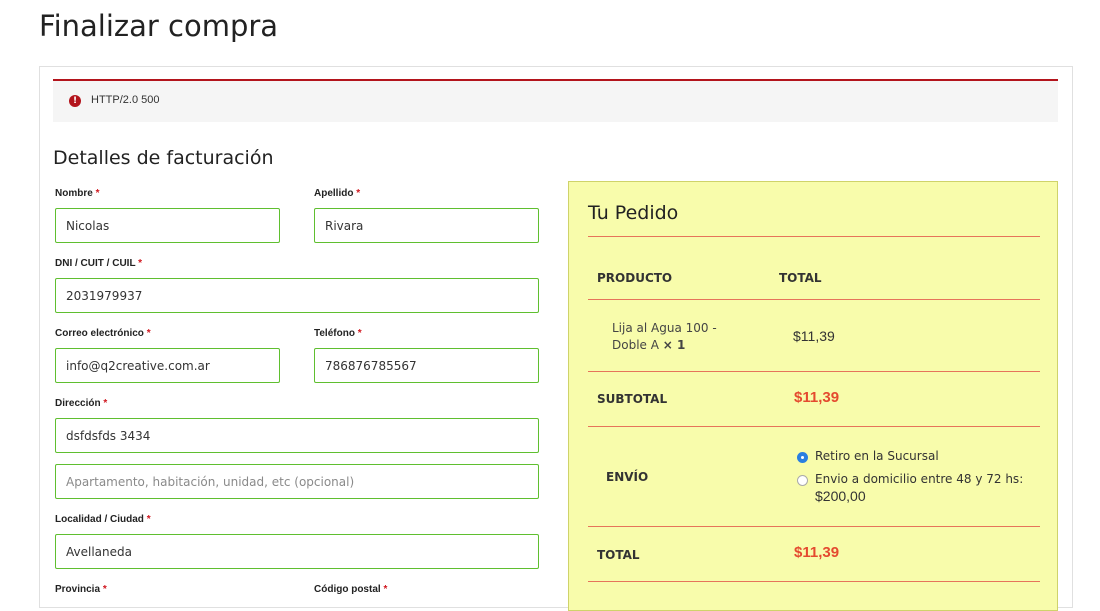  I want to click on address2-input, so click(297, 481).